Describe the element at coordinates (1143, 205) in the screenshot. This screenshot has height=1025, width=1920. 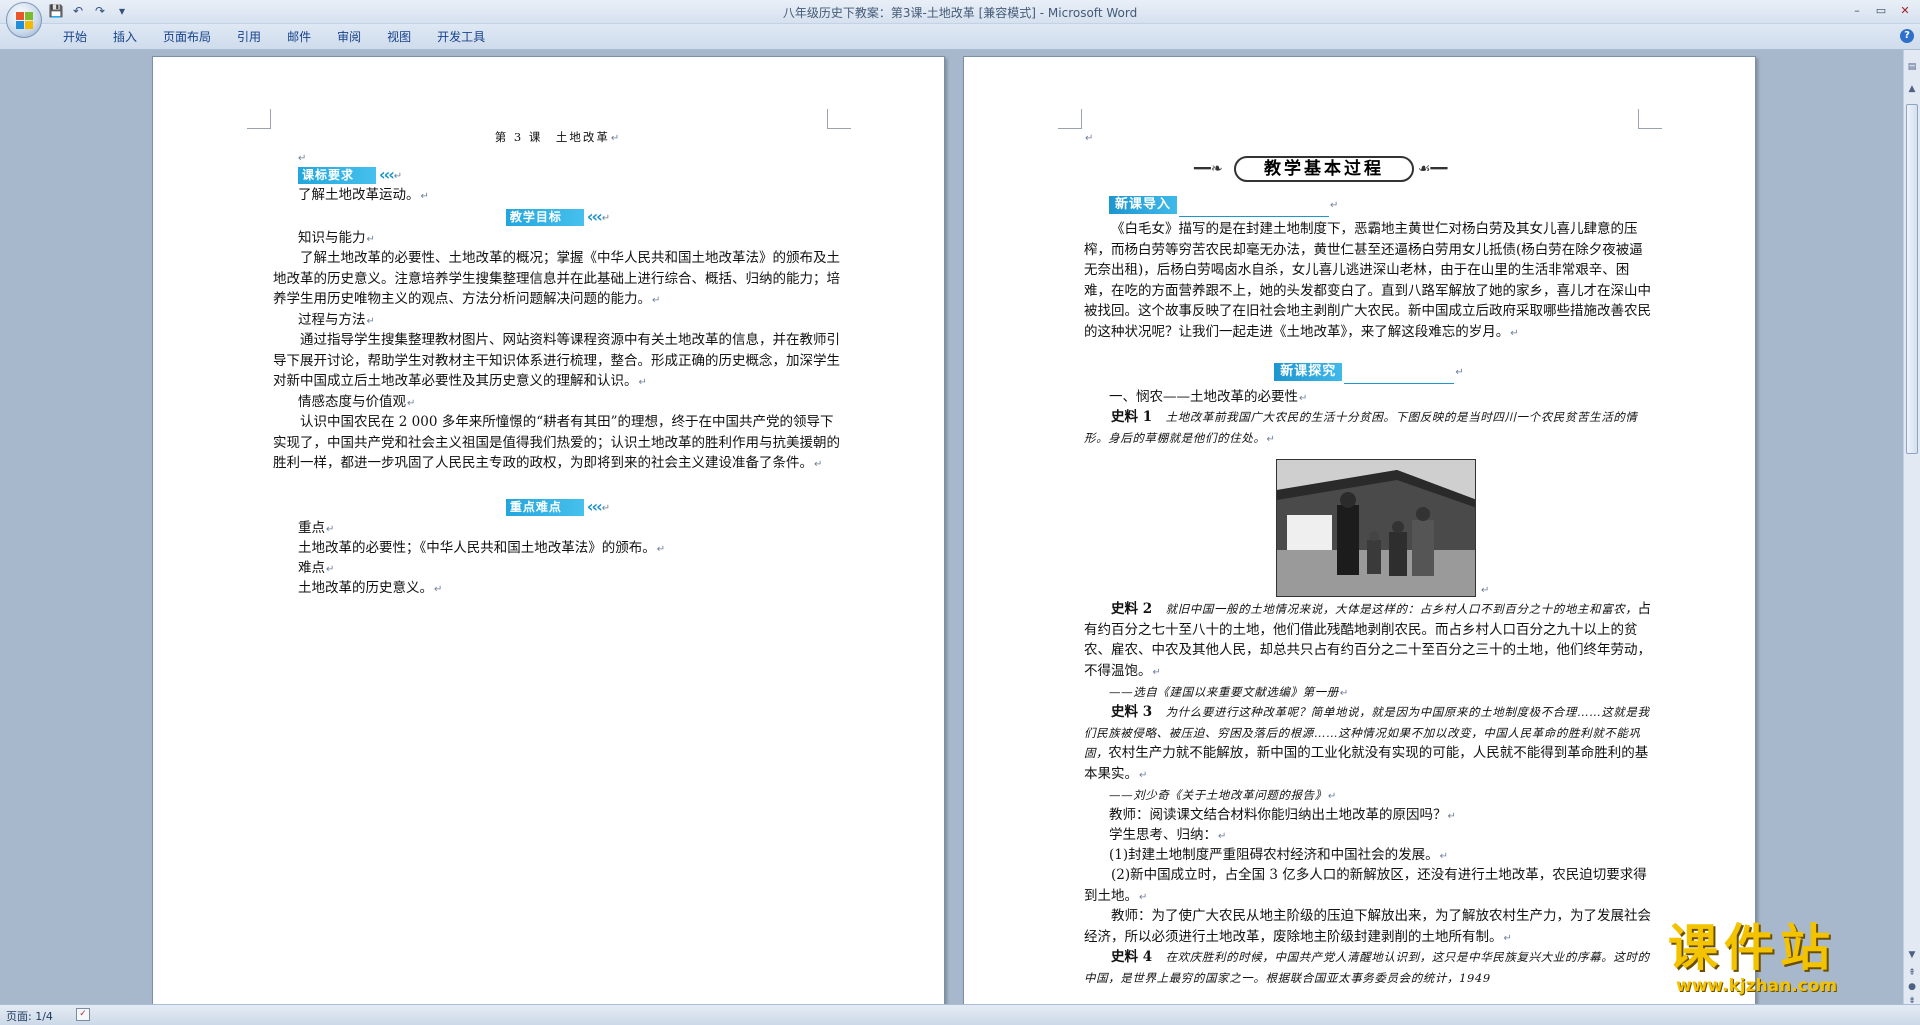
I see `banner-intro: 新课导入` at that location.